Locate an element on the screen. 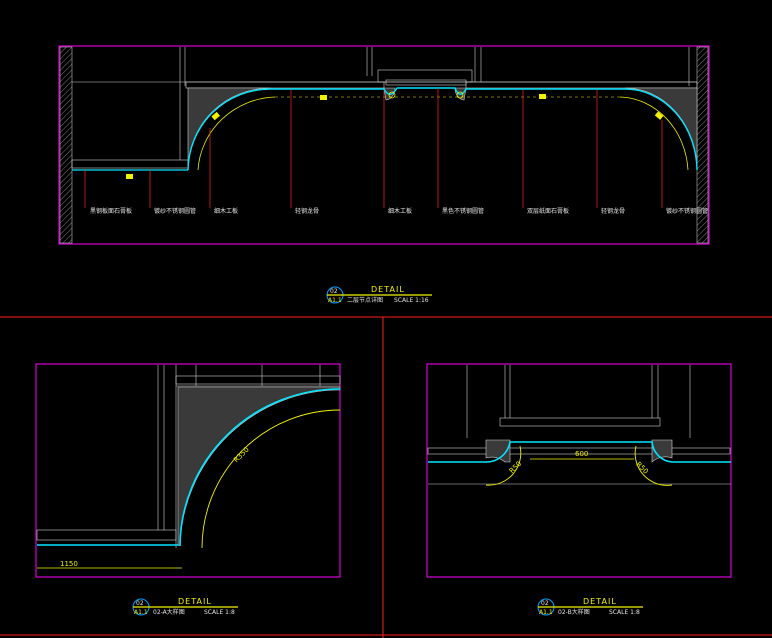 The image size is (772, 638). main-badge-bottom: A1.1 is located at coordinates (335, 300).